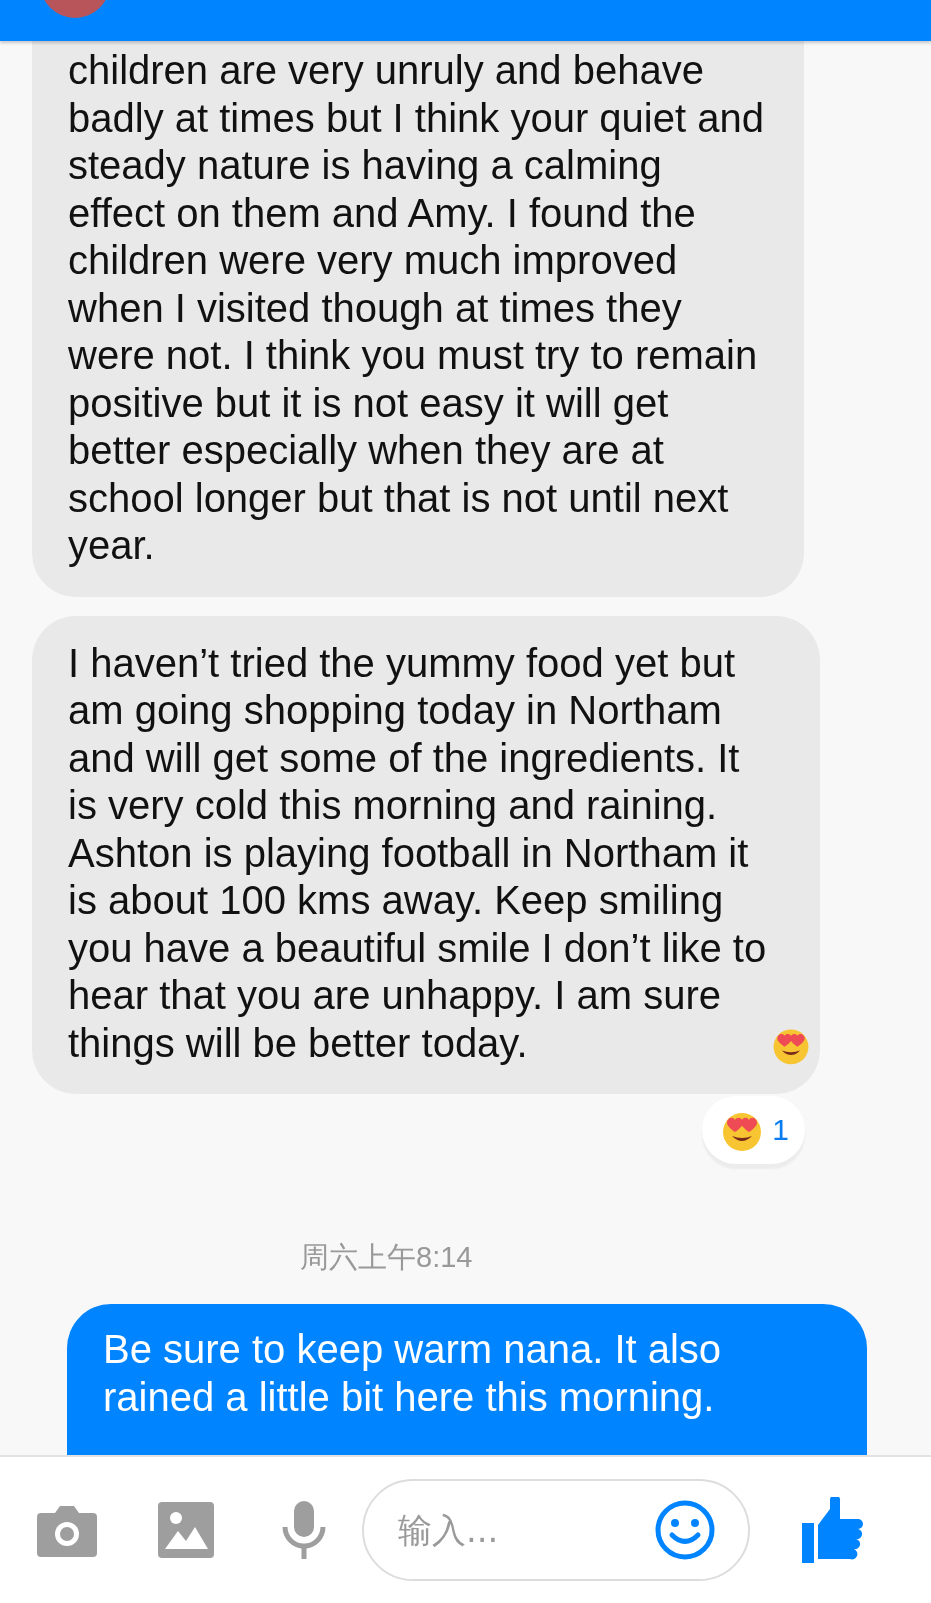  I want to click on smiley-icon, so click(685, 1530).